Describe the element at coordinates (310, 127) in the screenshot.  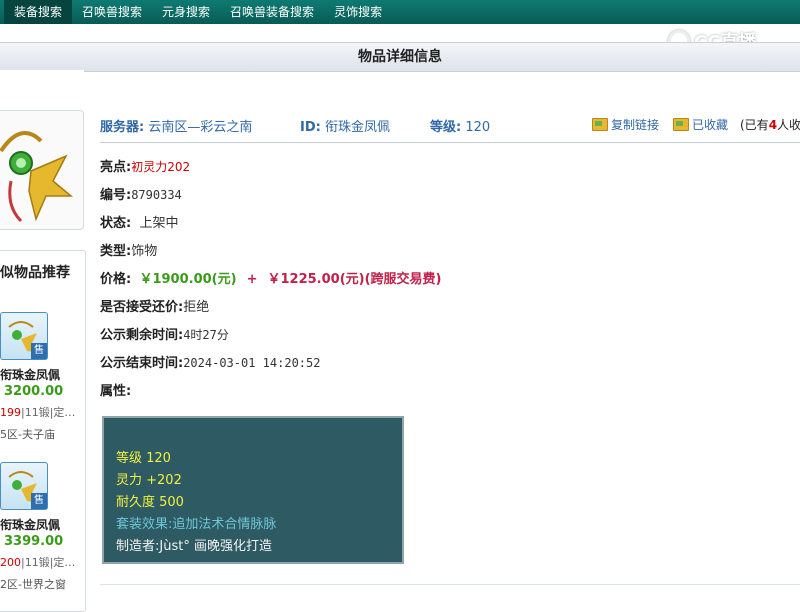
I see `id-label: ID:` at that location.